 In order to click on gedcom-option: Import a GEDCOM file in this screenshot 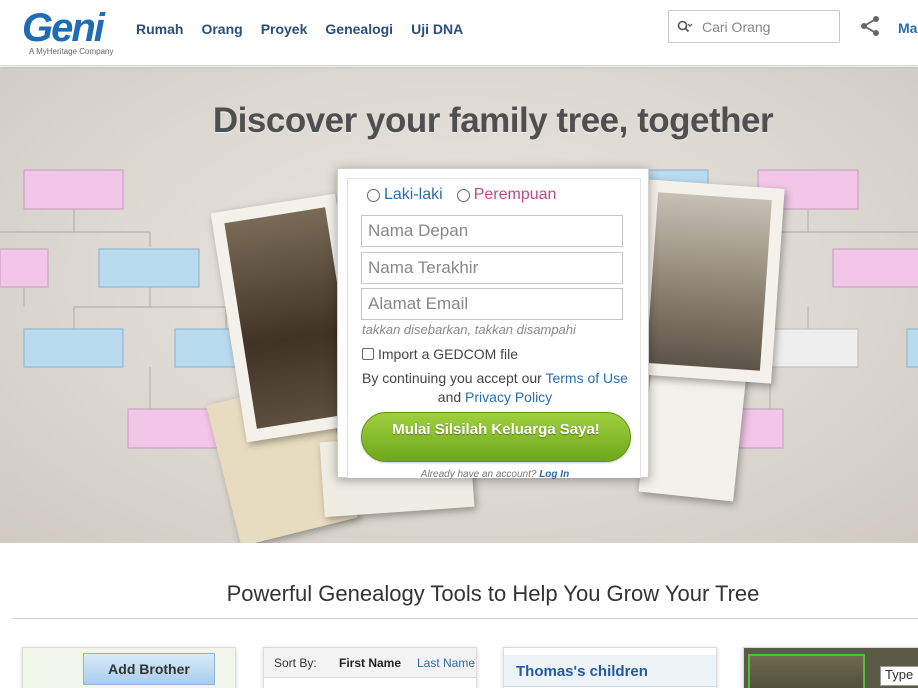, I will do `click(440, 354)`.